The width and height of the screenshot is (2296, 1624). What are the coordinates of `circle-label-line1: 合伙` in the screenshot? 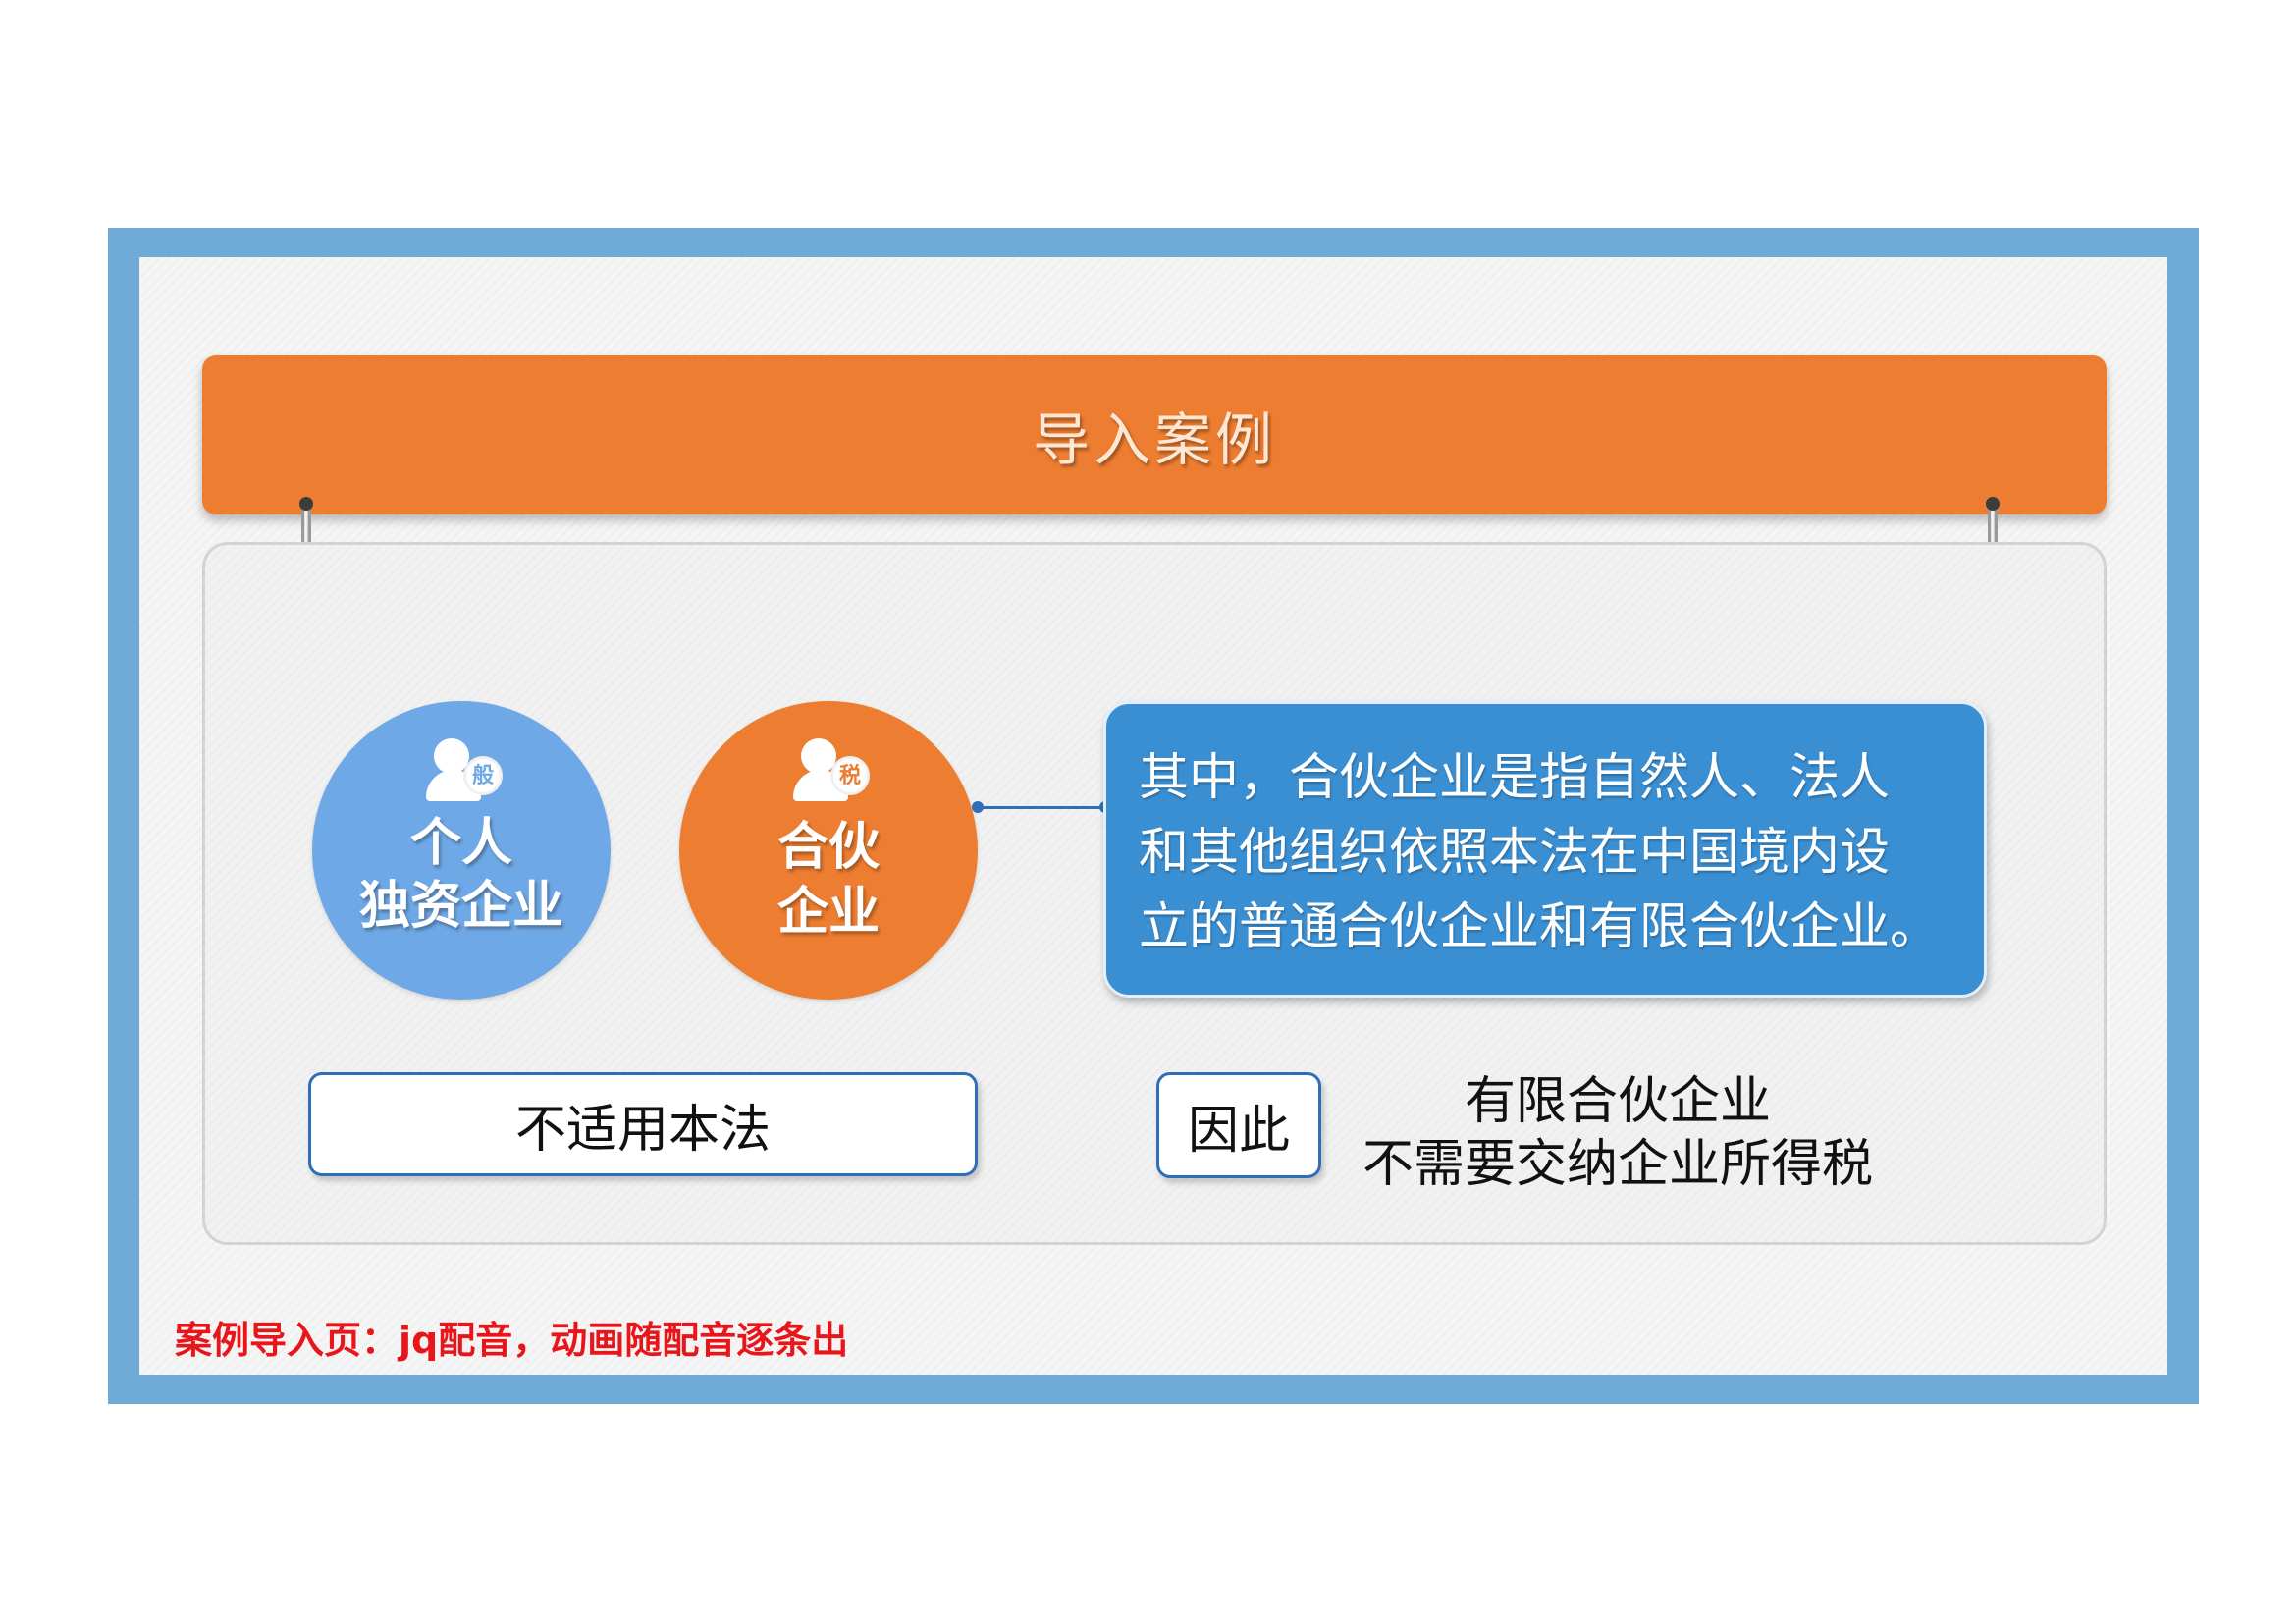 It's located at (828, 847).